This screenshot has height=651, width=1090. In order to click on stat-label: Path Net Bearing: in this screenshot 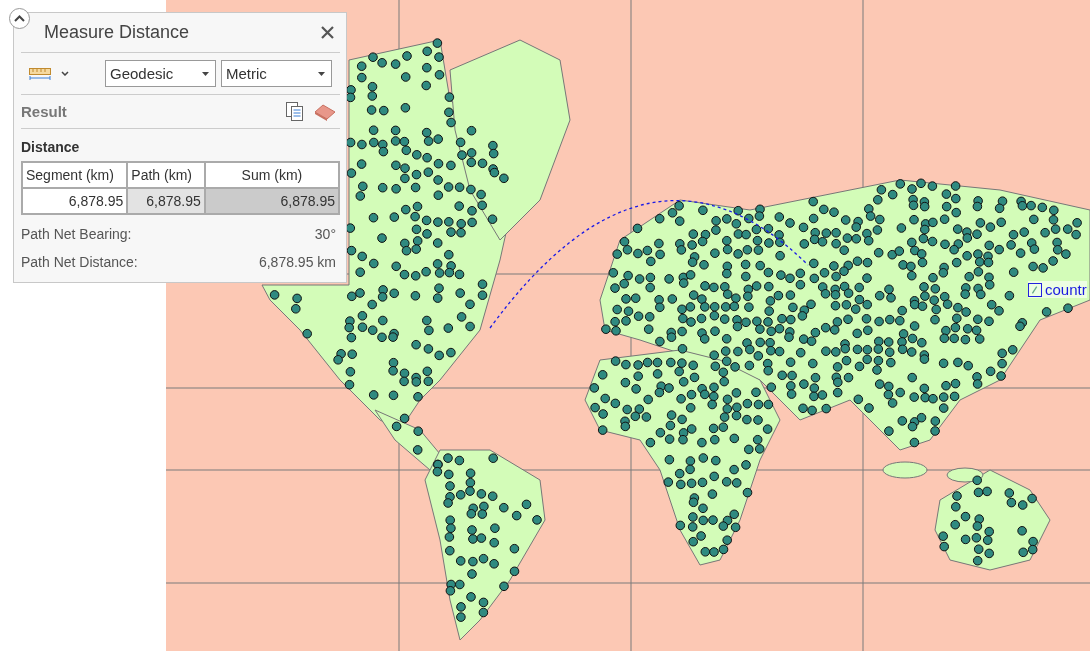, I will do `click(76, 234)`.